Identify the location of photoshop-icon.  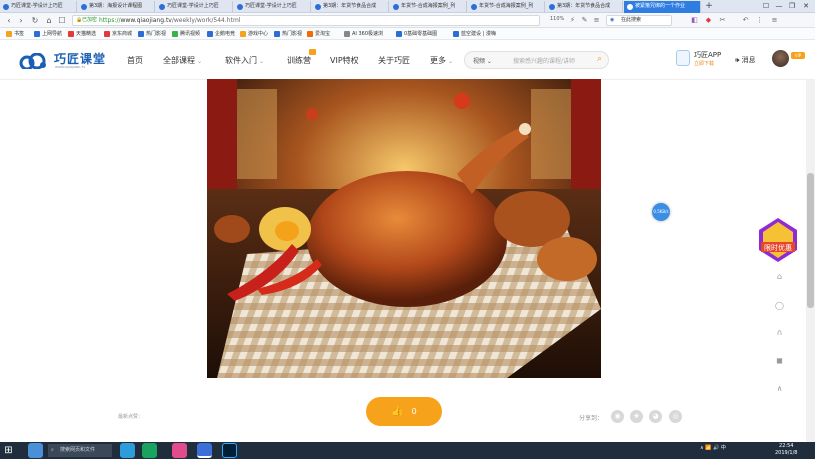
(229, 450).